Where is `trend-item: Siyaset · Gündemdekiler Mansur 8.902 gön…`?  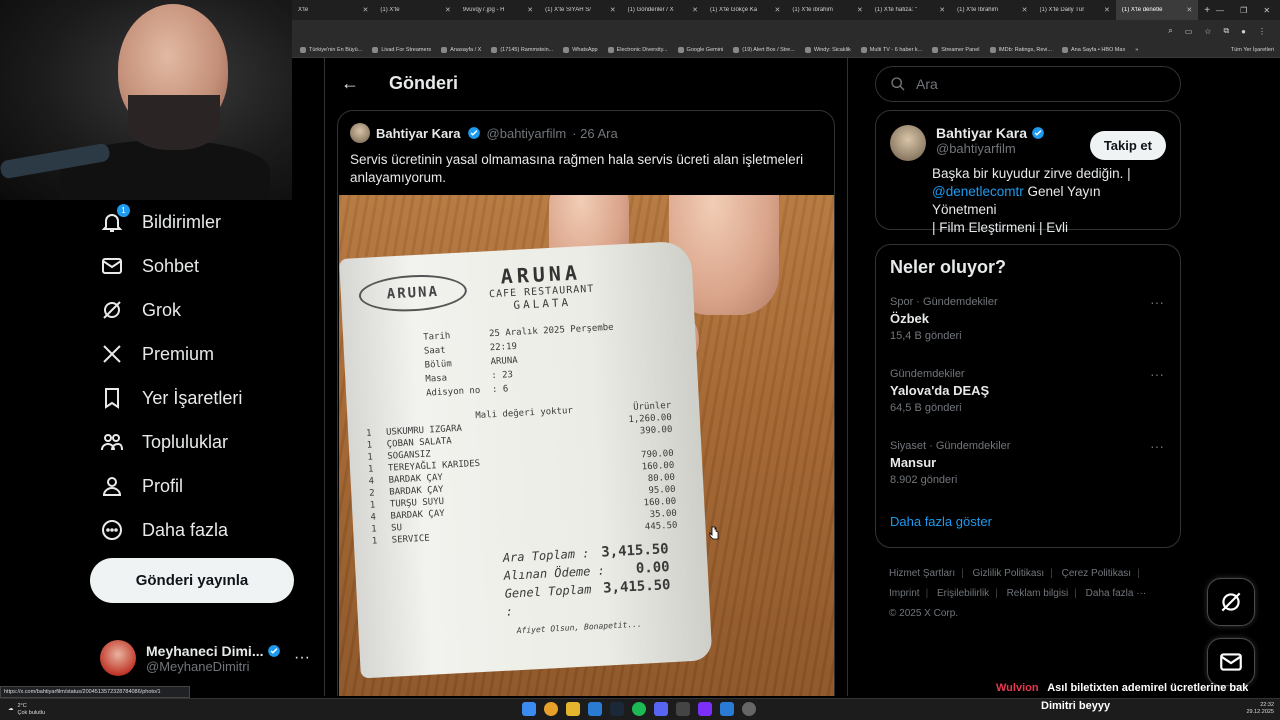 trend-item: Siyaset · Gündemdekiler Mansur 8.902 gön… is located at coordinates (1028, 468).